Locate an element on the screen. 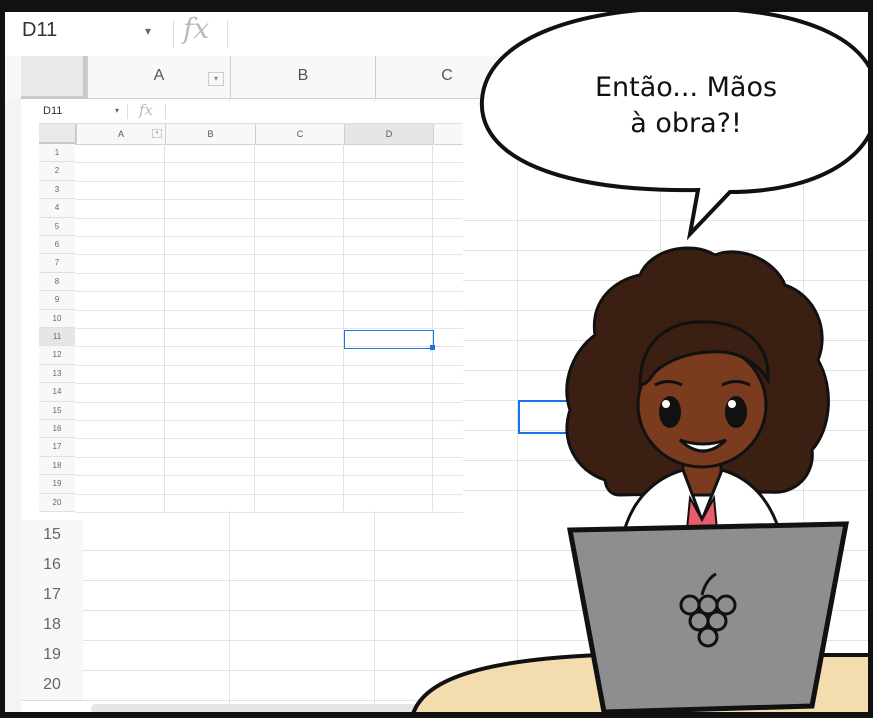  left-eye is located at coordinates (670, 412).